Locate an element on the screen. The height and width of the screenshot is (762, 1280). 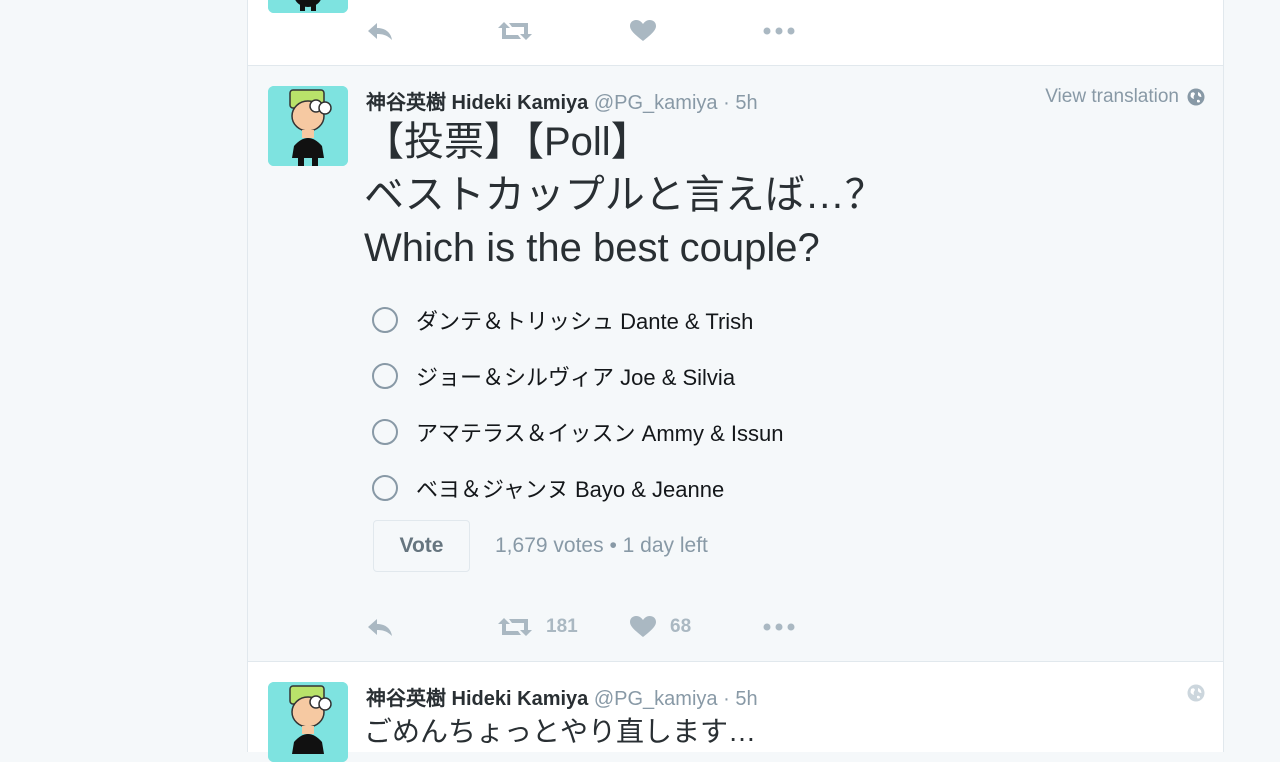
view-translation-label: View translation is located at coordinates (1112, 97).